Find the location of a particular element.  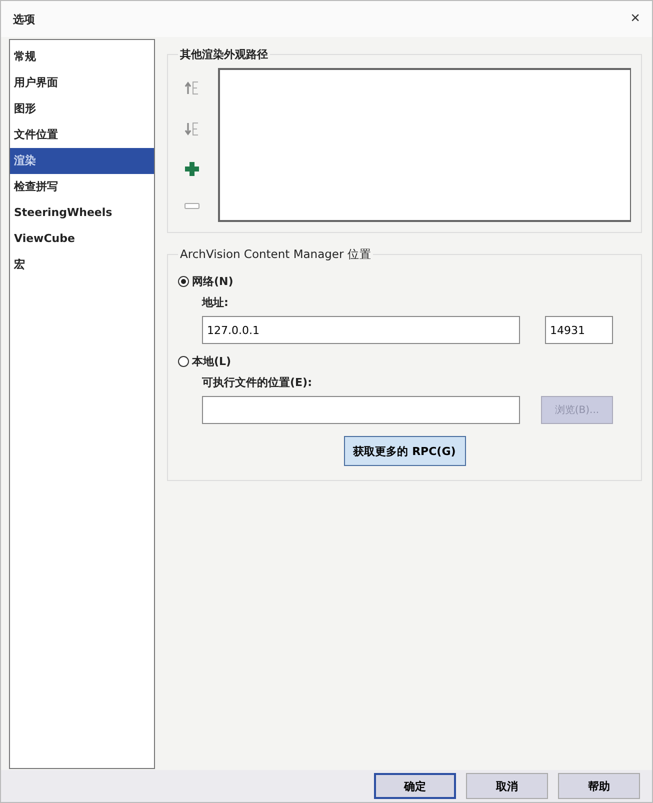

close-button: × is located at coordinates (635, 19).